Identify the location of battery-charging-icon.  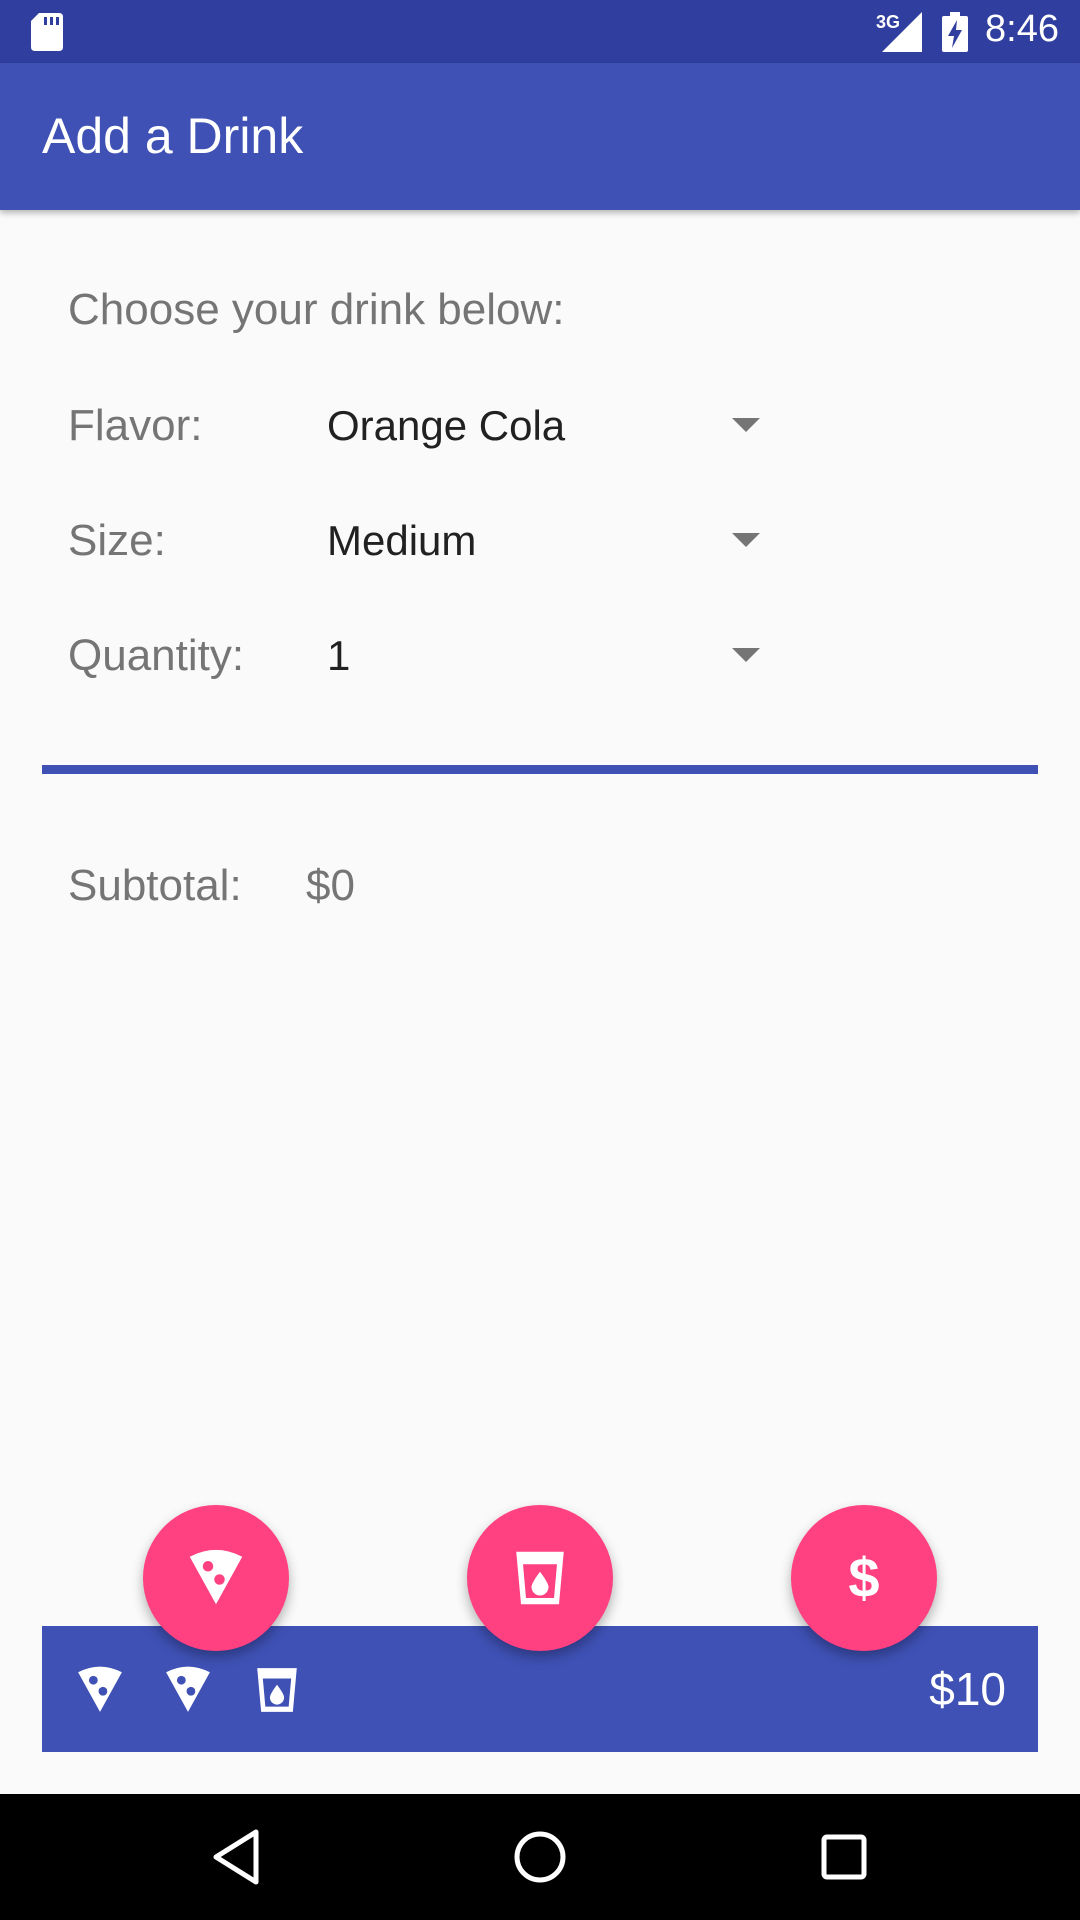
(955, 32).